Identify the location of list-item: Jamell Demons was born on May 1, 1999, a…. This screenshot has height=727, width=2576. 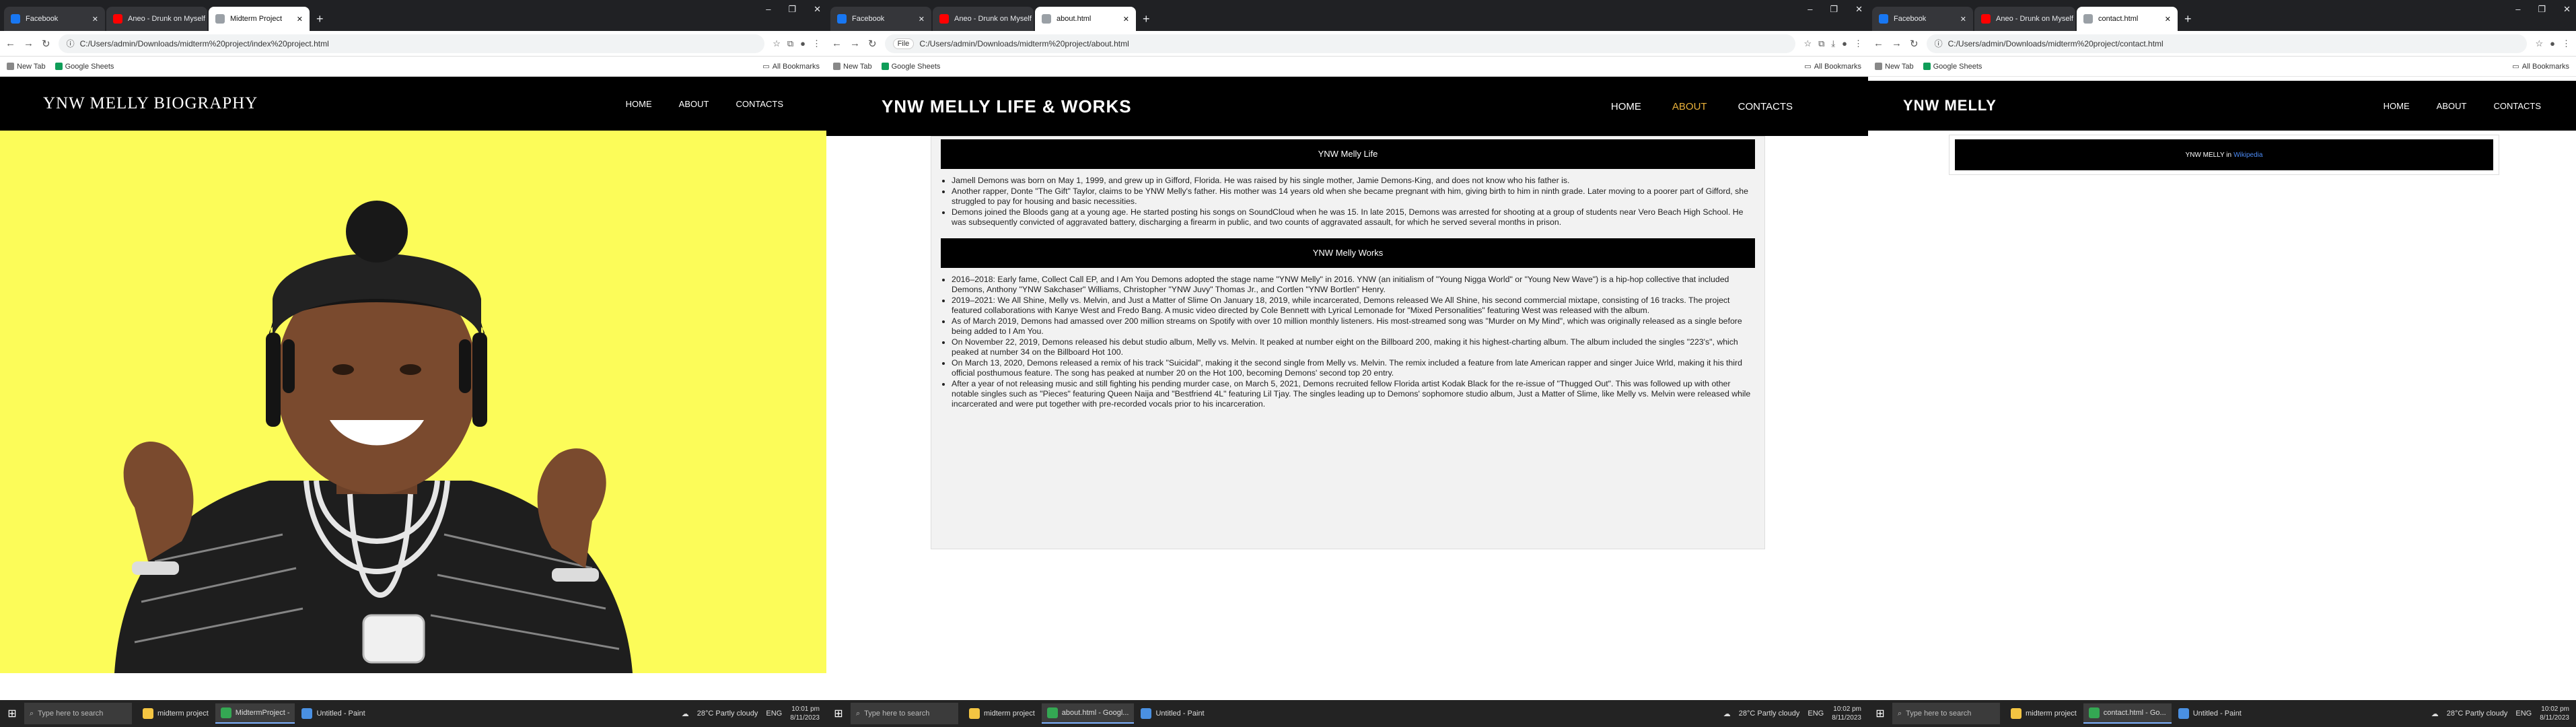
(1353, 181).